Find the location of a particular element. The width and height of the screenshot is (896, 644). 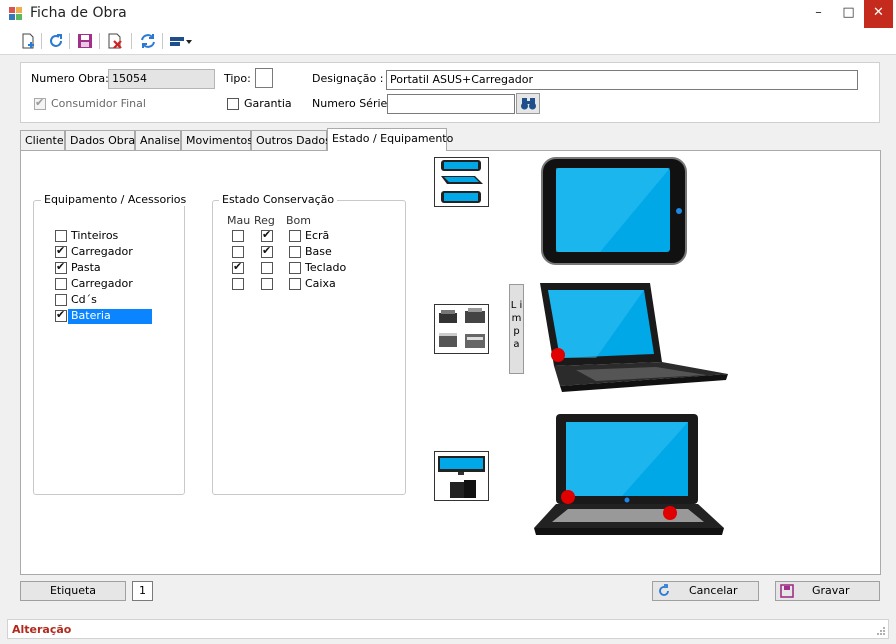

col-reg: Reg is located at coordinates (264, 220).